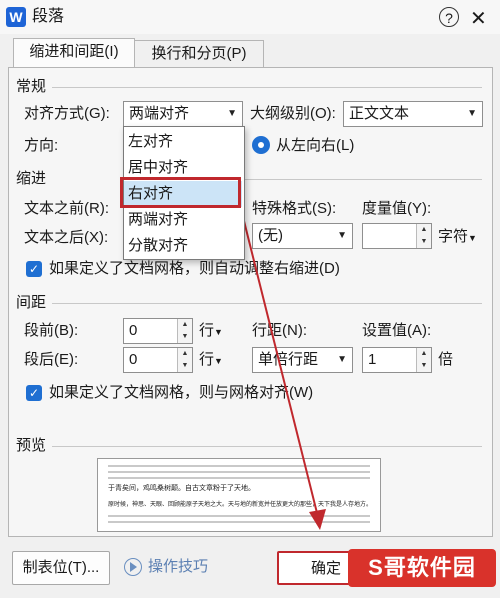 The image size is (500, 598). Describe the element at coordinates (183, 142) in the screenshot. I see `option-left: 左对齐` at that location.